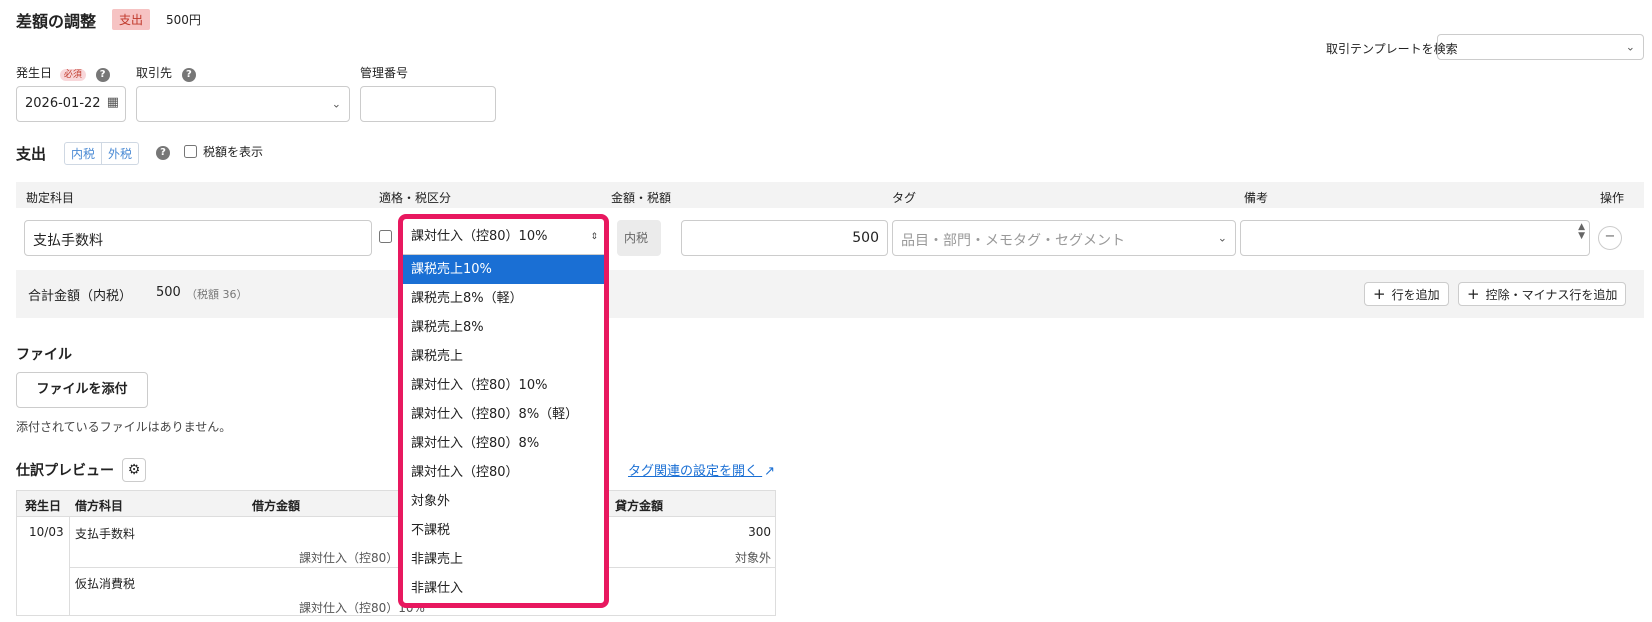 This screenshot has height=622, width=1652. What do you see at coordinates (69, 566) in the screenshot?
I see `preview-divider` at bounding box center [69, 566].